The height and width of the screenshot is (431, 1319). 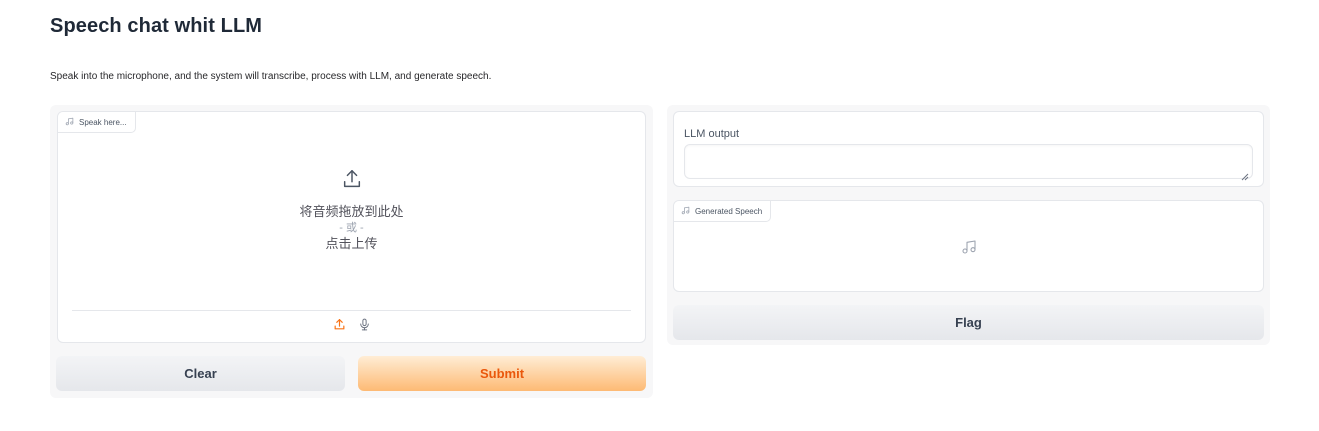 What do you see at coordinates (1245, 174) in the screenshot?
I see `resize-handle-icon` at bounding box center [1245, 174].